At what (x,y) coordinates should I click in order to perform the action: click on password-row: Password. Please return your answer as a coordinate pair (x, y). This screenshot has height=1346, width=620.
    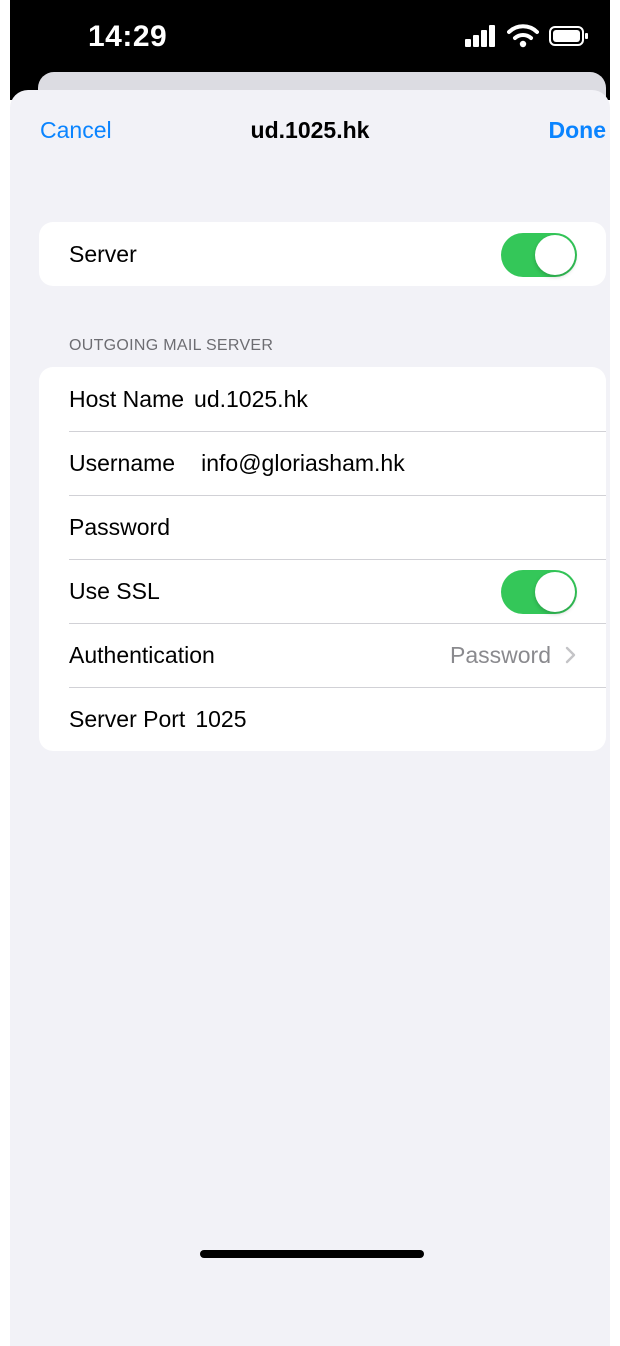
    Looking at the image, I should click on (322, 527).